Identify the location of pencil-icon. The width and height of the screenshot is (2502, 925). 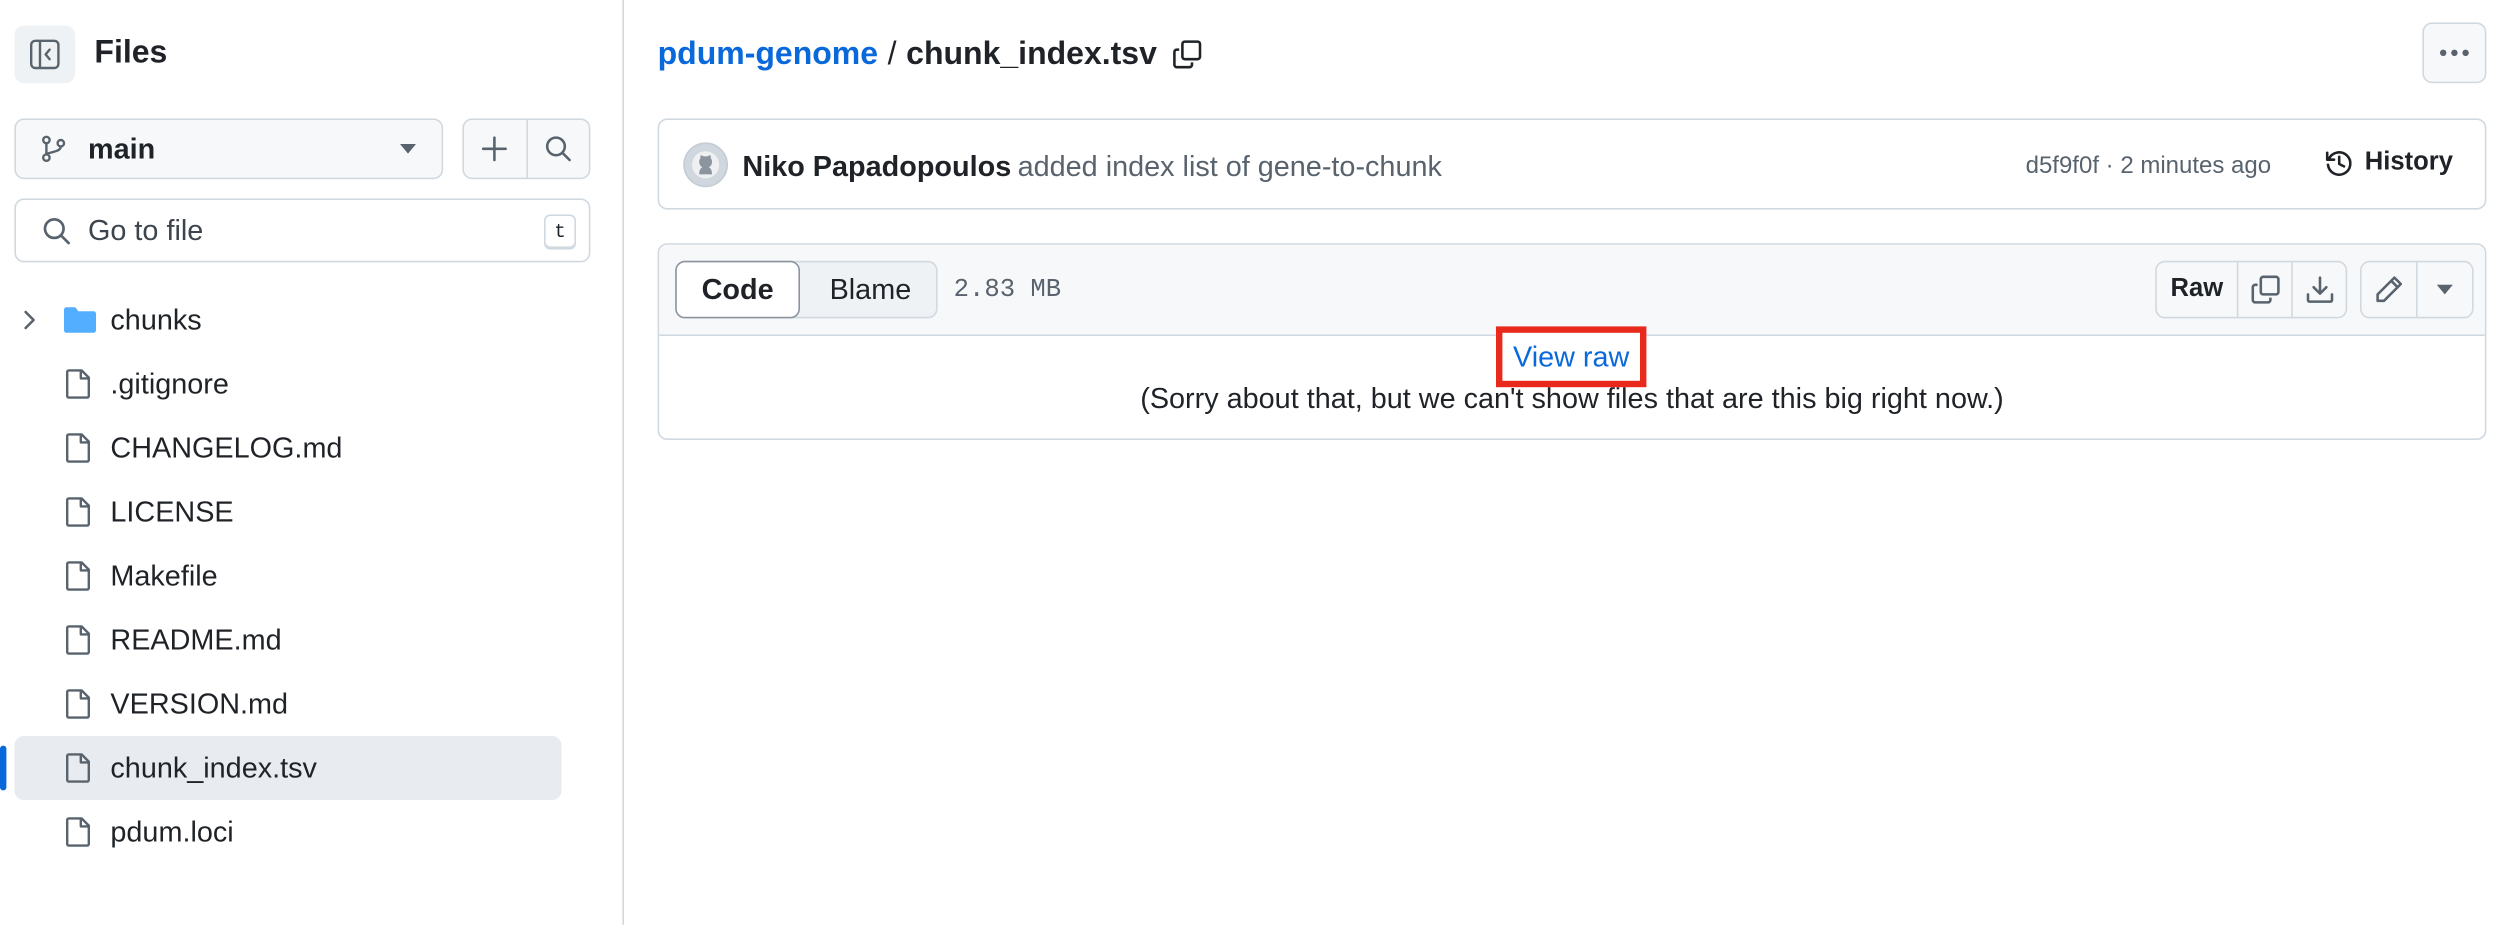
(2389, 290).